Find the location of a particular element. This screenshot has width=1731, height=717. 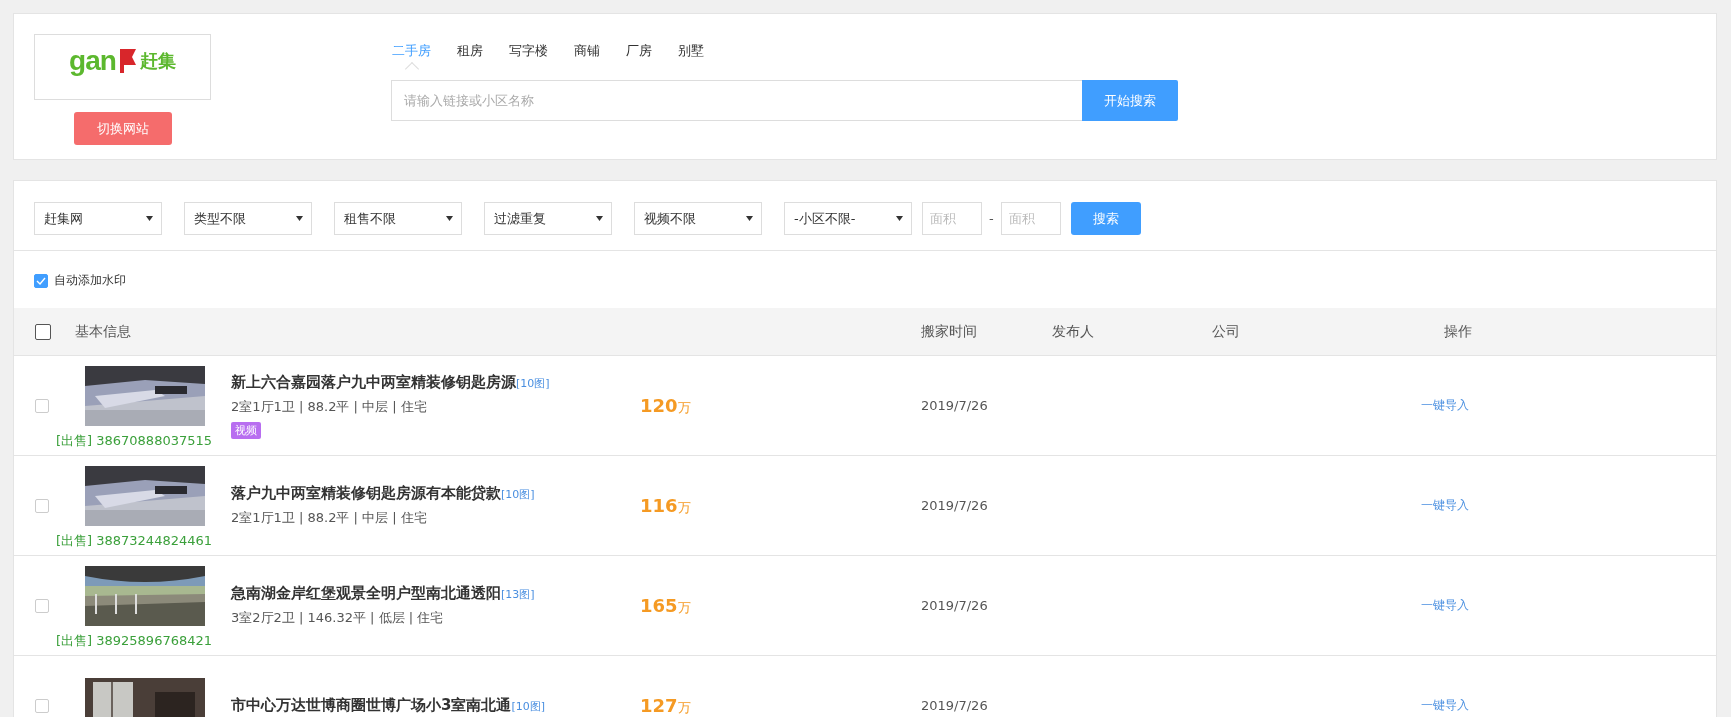

logo-text: gan is located at coordinates (92, 61).